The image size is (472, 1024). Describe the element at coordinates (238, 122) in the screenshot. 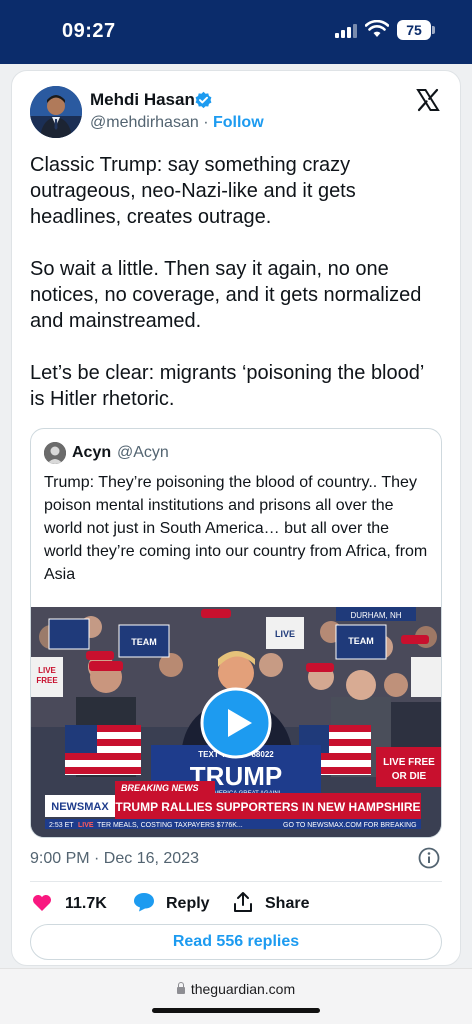

I see `follow-button: Follow` at that location.